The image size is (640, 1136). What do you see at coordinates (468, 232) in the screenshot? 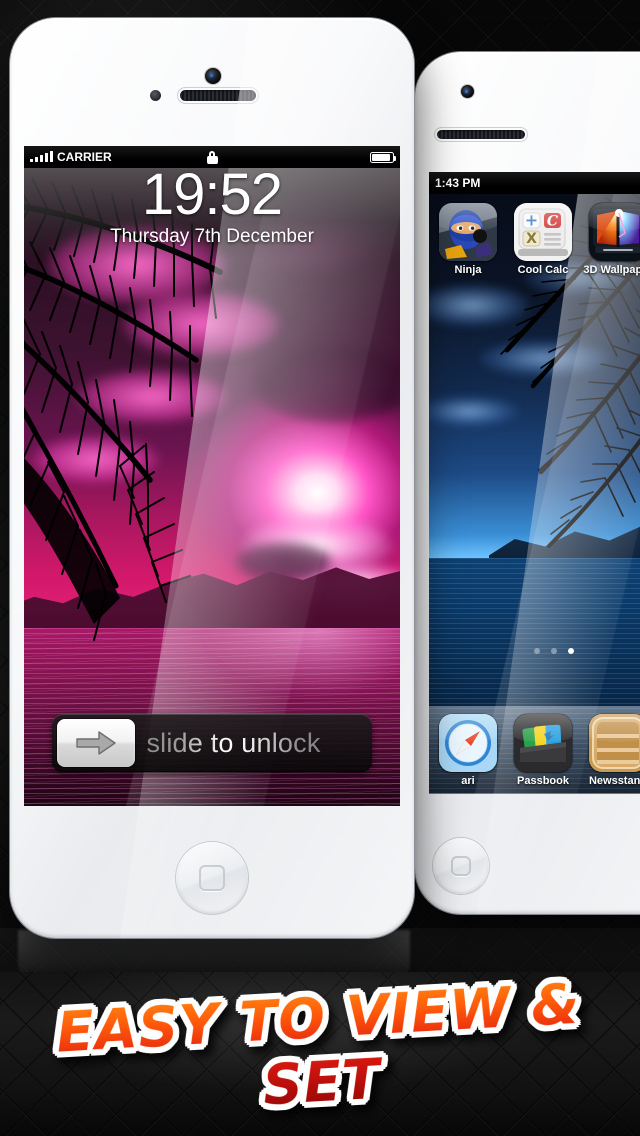
I see `ninja-app-icon` at bounding box center [468, 232].